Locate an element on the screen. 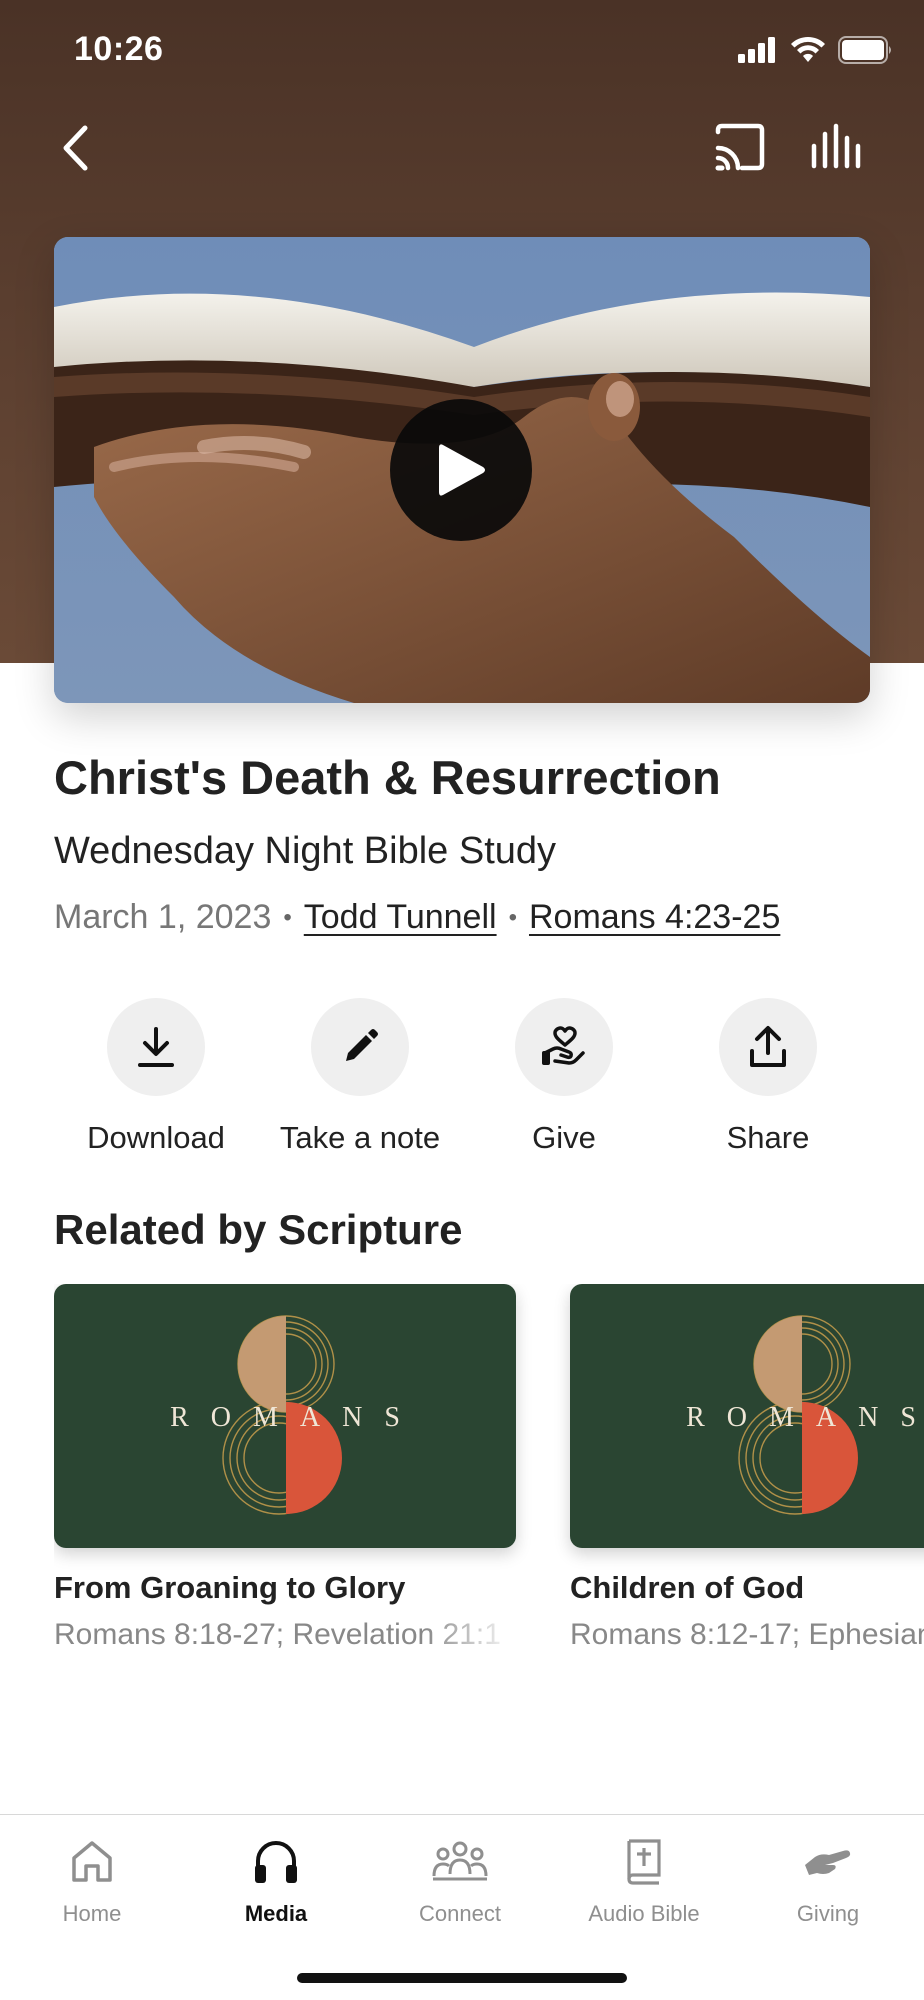 This screenshot has width=924, height=2000. give-heart-hand-icon is located at coordinates (563, 1045).